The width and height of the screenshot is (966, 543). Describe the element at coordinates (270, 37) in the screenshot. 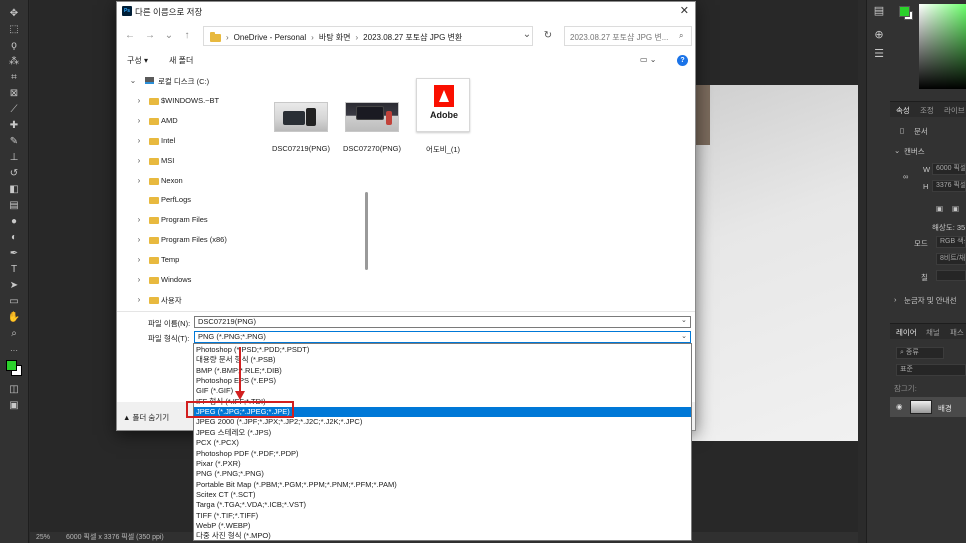

I see `breadcrumb-item-onedrive: OneDrive - Personal` at that location.